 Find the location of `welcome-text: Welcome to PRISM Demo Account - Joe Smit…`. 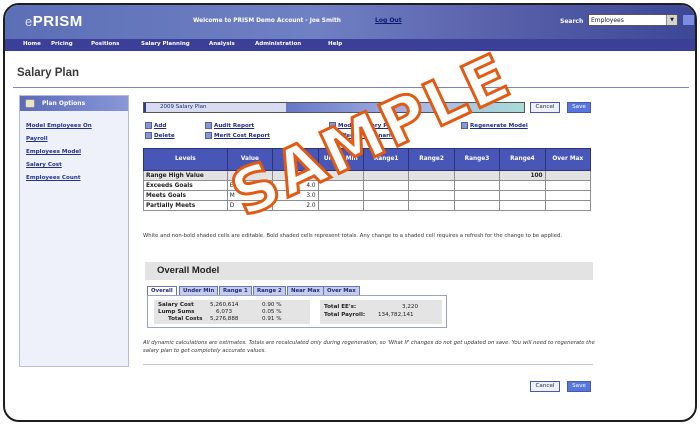

welcome-text: Welcome to PRISM Demo Account - Joe Smit… is located at coordinates (267, 21).